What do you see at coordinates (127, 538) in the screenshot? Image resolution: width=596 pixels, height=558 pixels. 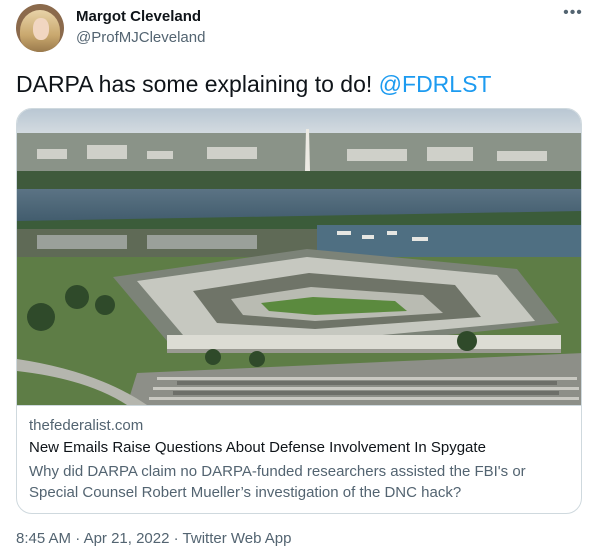 I see `tweet-date: Apr 21, 2022` at bounding box center [127, 538].